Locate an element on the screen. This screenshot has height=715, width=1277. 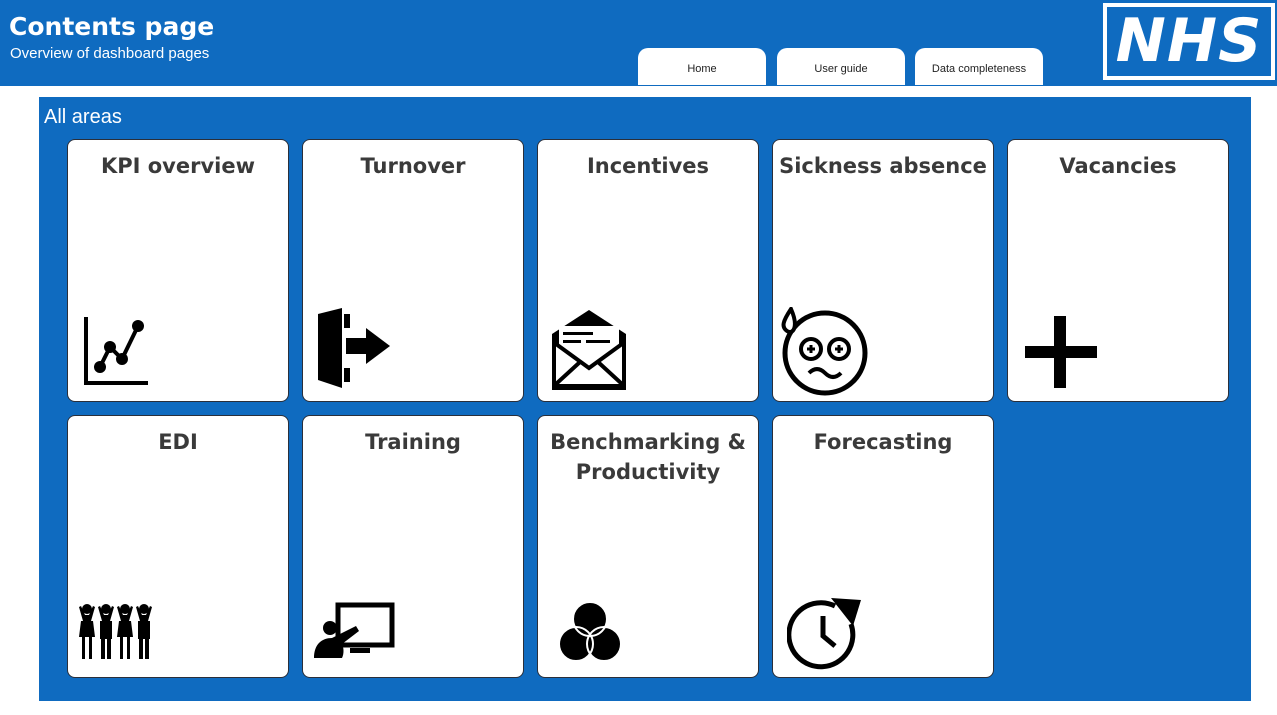
tile-title: Training is located at coordinates (413, 442).